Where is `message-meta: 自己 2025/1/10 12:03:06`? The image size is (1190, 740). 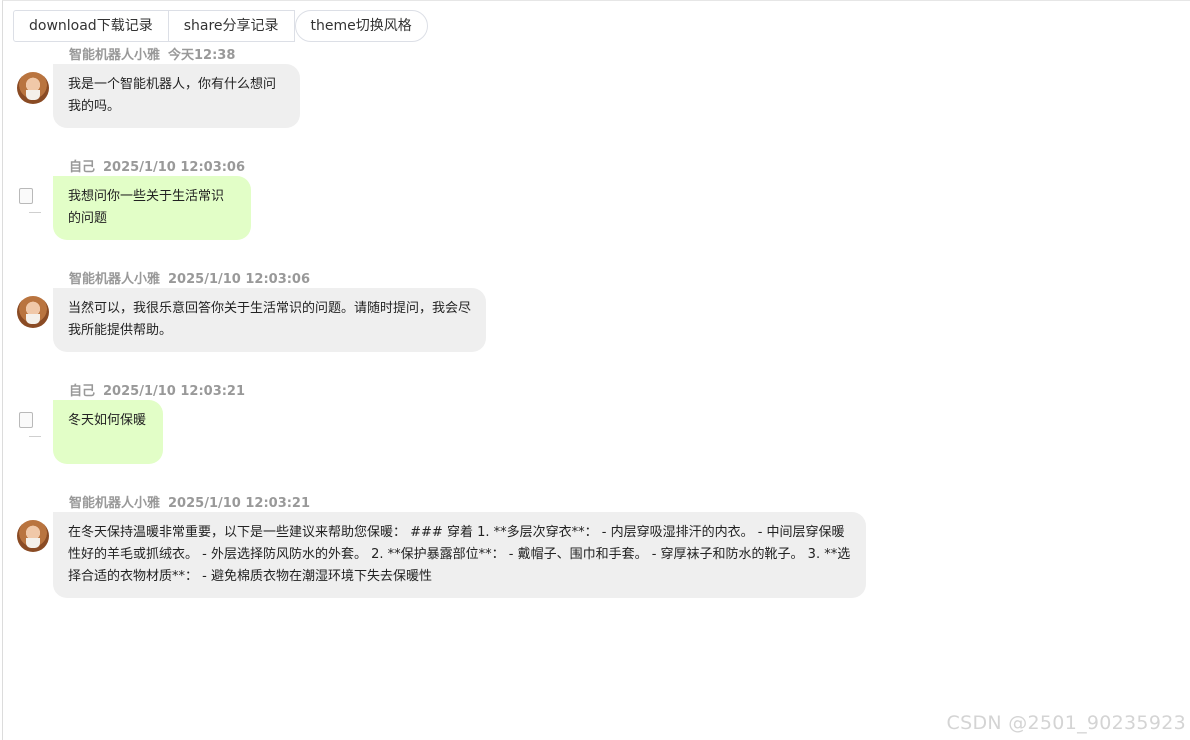
message-meta: 自己 2025/1/10 12:03:06 is located at coordinates (157, 165).